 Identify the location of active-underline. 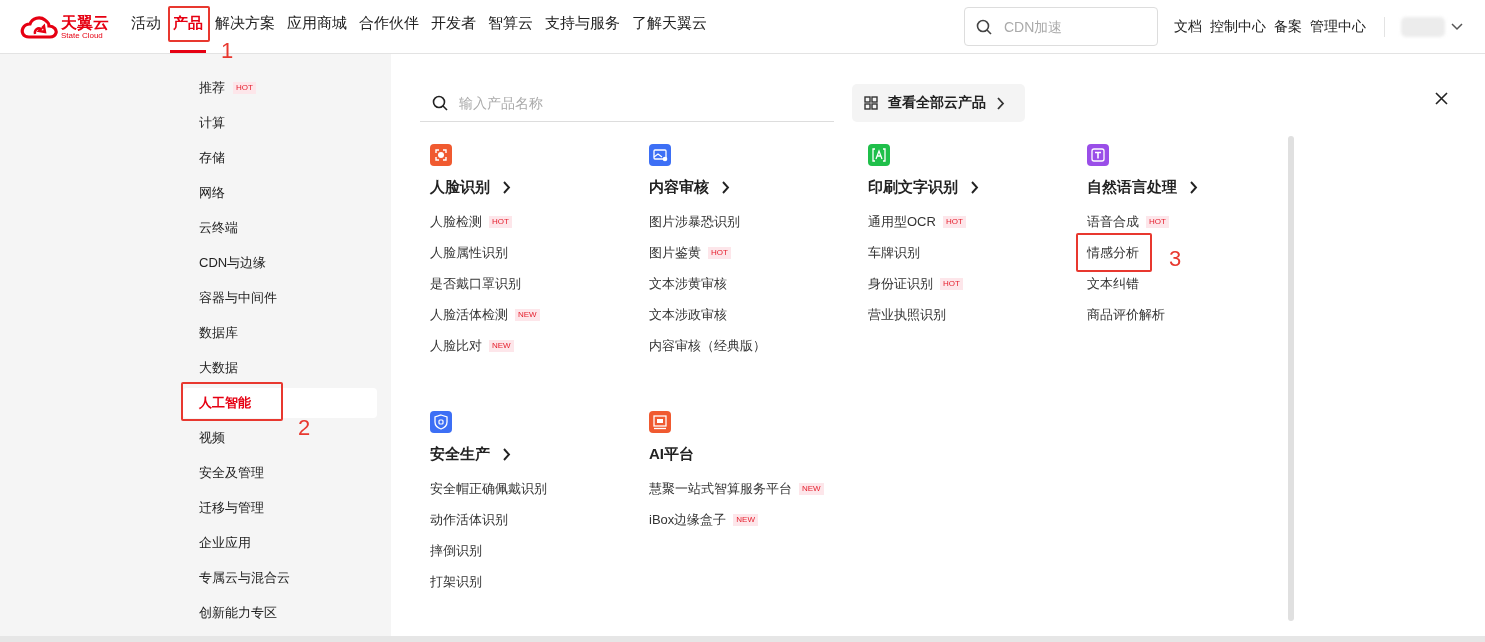
(188, 51).